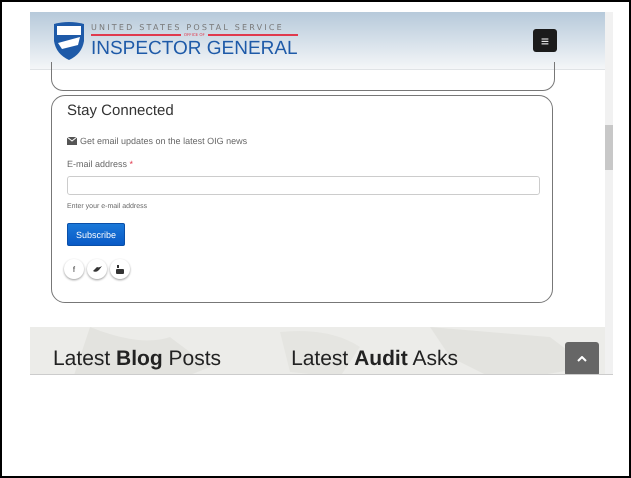 Image resolution: width=631 pixels, height=478 pixels. What do you see at coordinates (374, 358) in the screenshot?
I see `section-heading: Latest Audit Asks` at bounding box center [374, 358].